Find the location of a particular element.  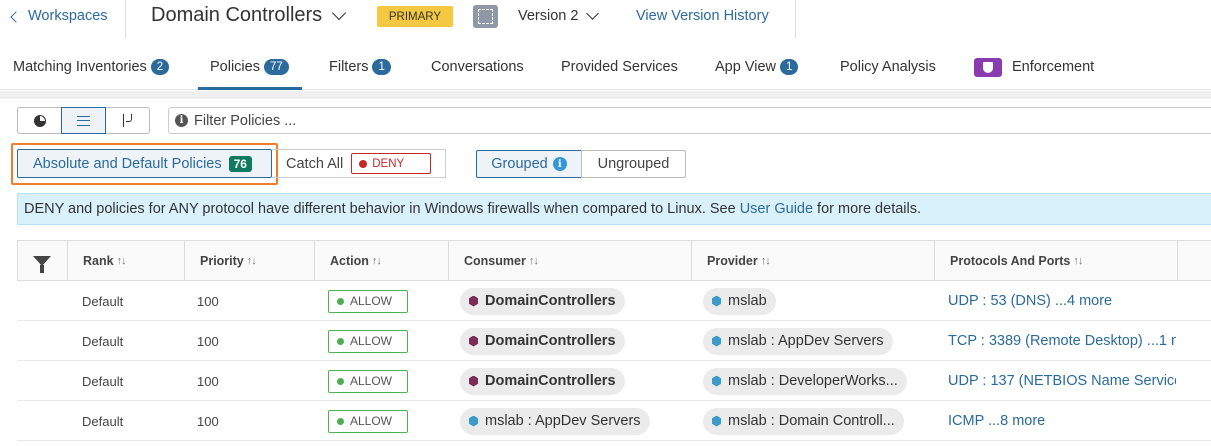

back-to-workspaces-link: Workspaces is located at coordinates (59, 16).